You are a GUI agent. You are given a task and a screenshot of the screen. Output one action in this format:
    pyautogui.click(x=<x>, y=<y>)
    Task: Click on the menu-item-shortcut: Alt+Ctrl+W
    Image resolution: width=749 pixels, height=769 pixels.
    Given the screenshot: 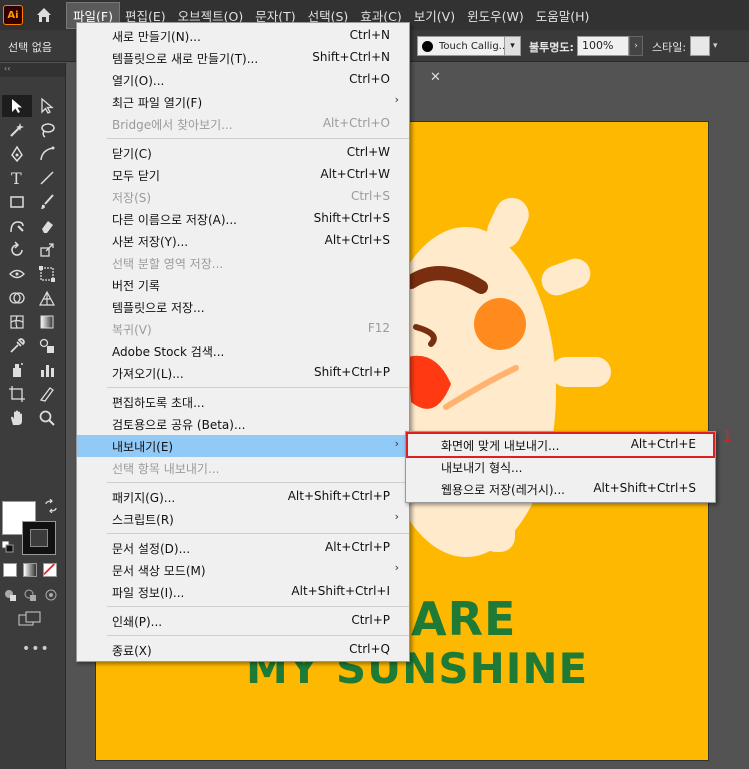 What is the action you would take?
    pyautogui.click(x=355, y=174)
    